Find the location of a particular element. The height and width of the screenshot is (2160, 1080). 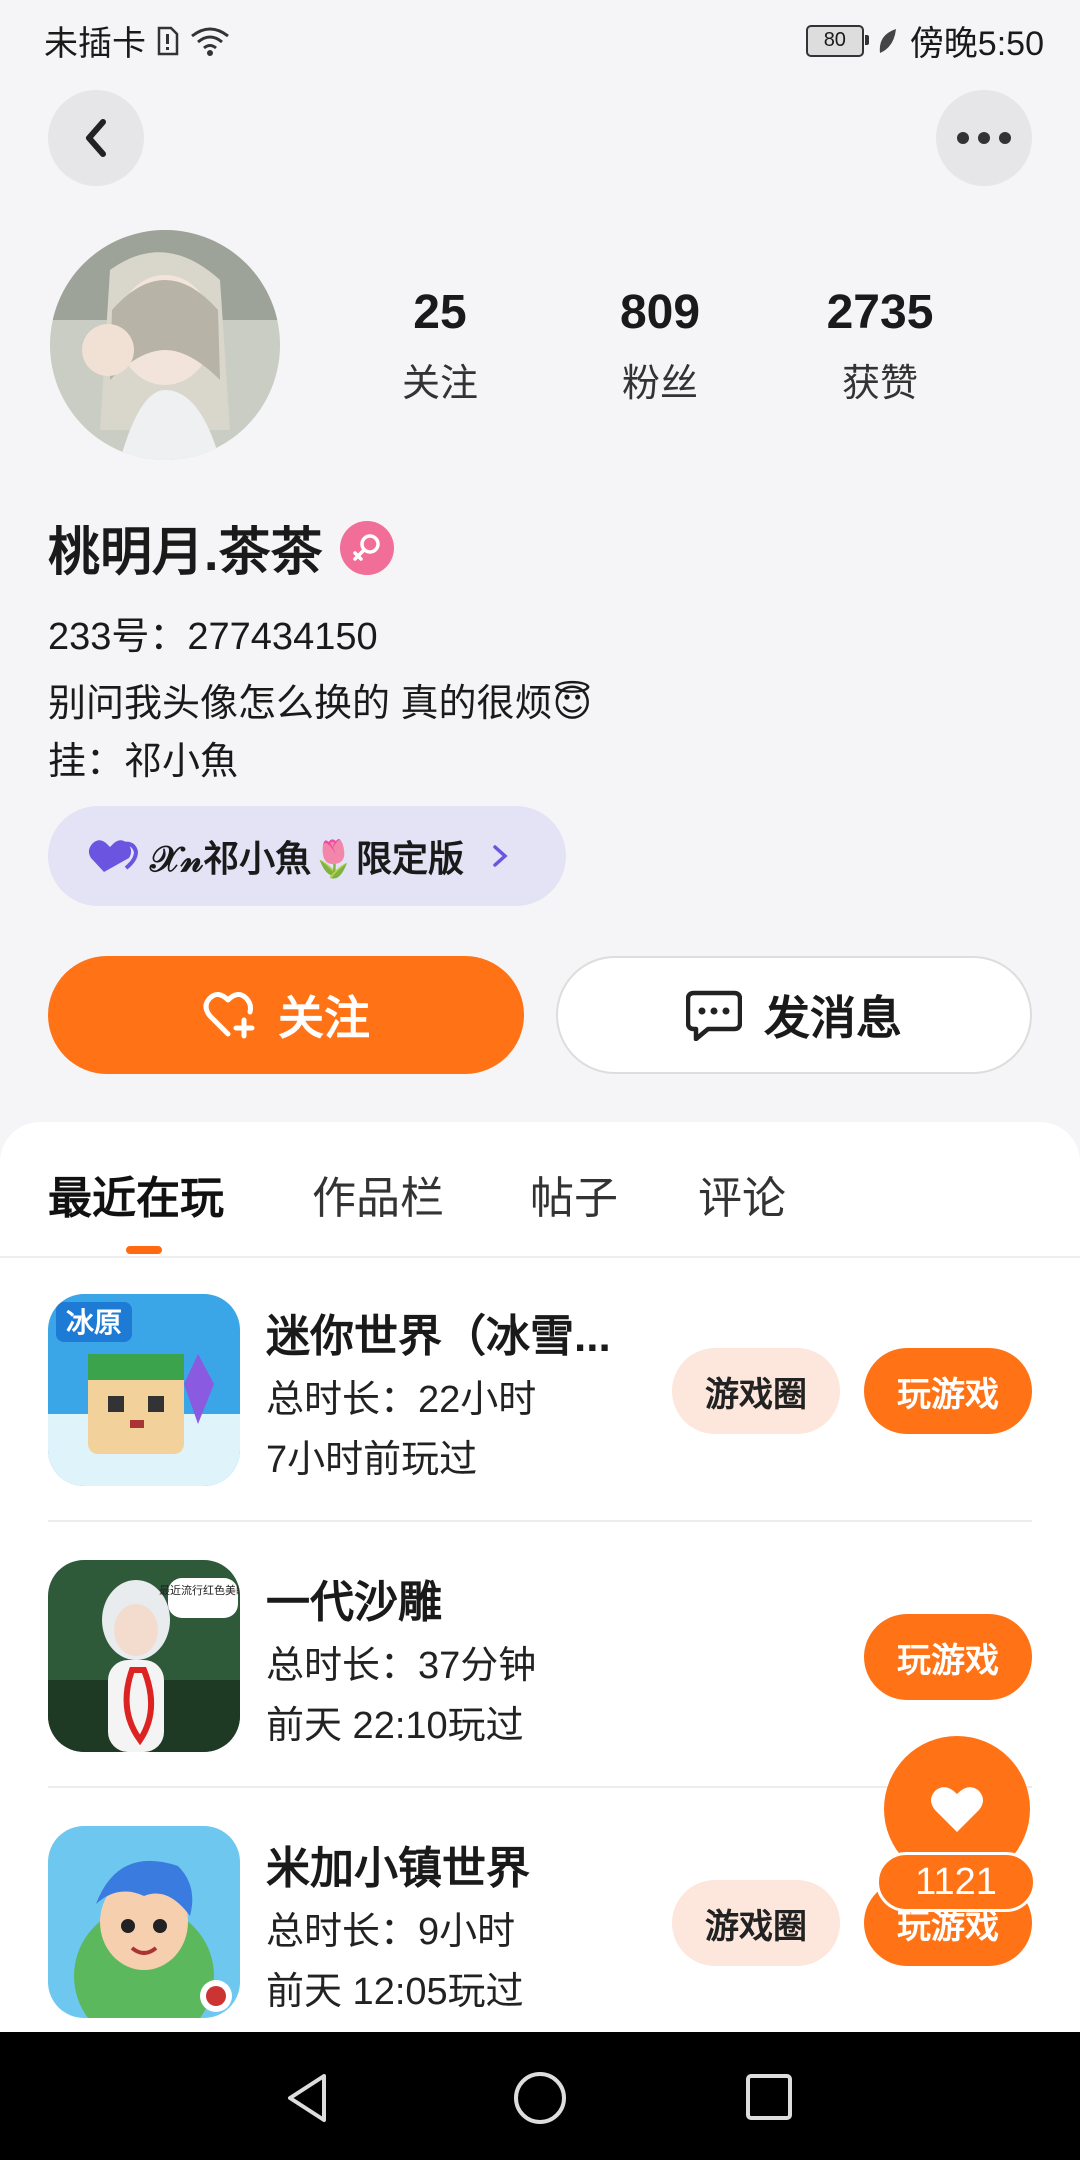

guild-tag: 𝒳𝓃祁小魚🌷限定版 is located at coordinates (307, 856).